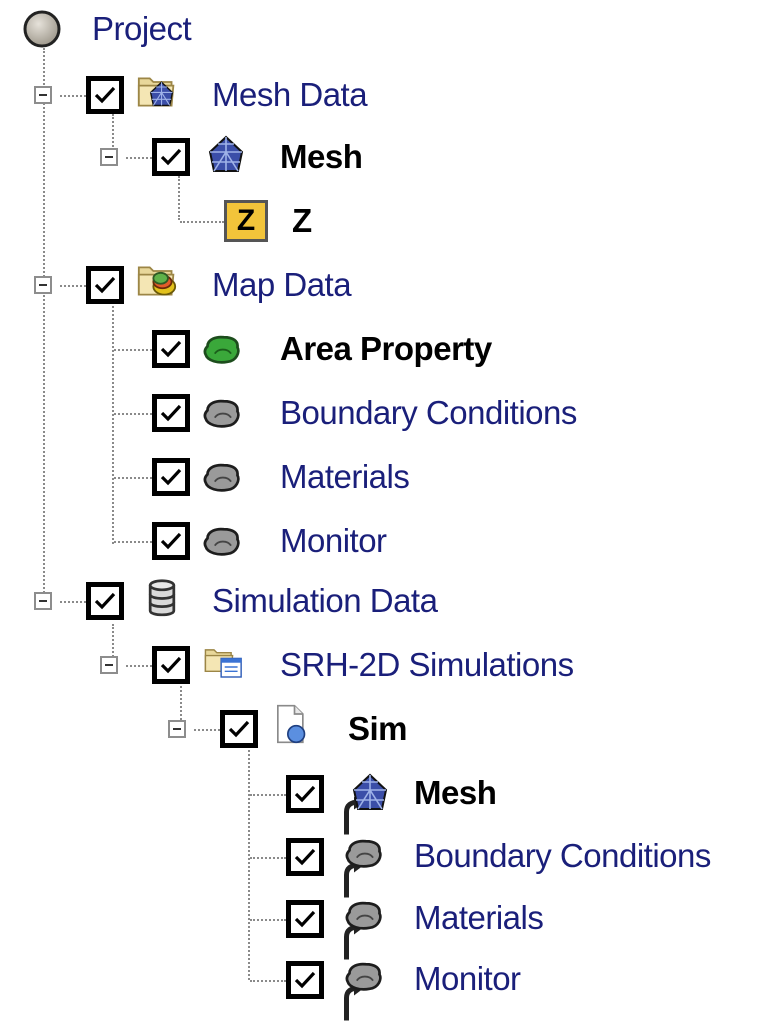 The height and width of the screenshot is (1023, 776). Describe the element at coordinates (162, 598) in the screenshot. I see `database-icon` at that location.